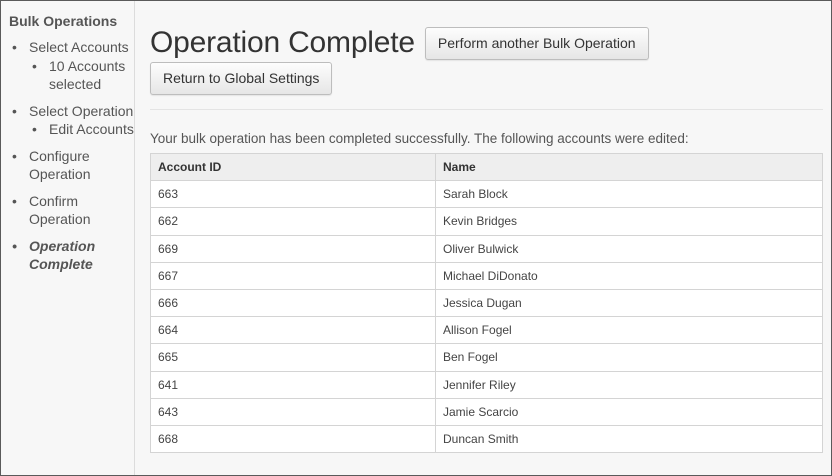 The image size is (832, 476). What do you see at coordinates (81, 110) in the screenshot?
I see `step-label: Select Operation` at bounding box center [81, 110].